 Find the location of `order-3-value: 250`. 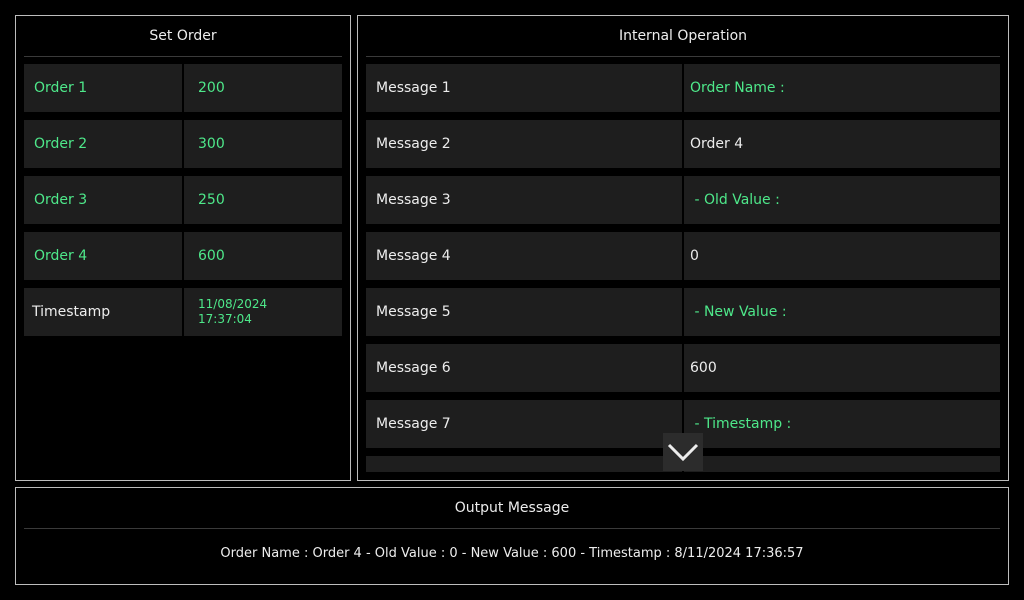

order-3-value: 250 is located at coordinates (263, 200).